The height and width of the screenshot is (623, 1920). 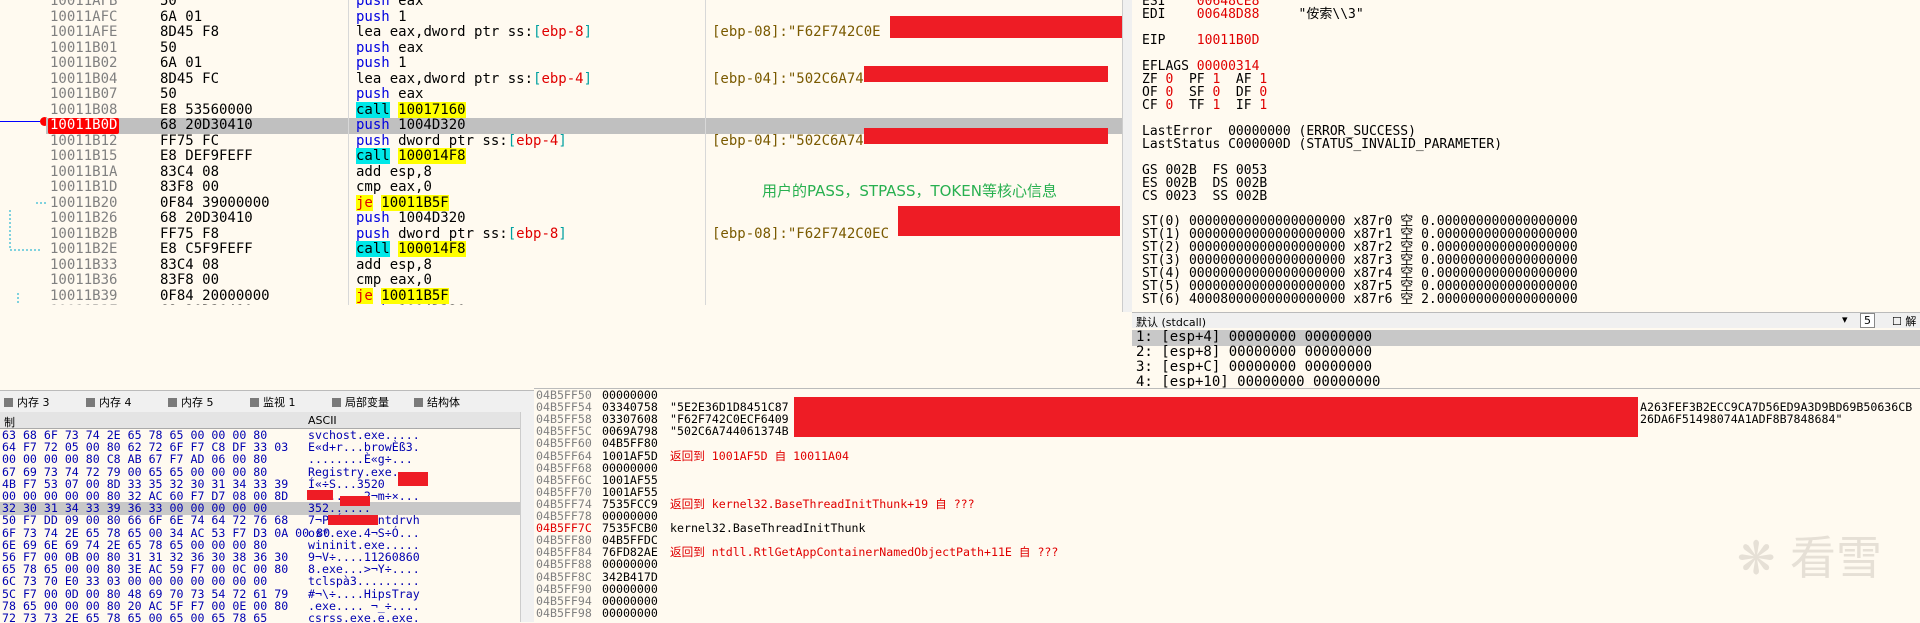 What do you see at coordinates (215, 202) in the screenshot?
I see `disasm-bytes: 0F84 39000000` at bounding box center [215, 202].